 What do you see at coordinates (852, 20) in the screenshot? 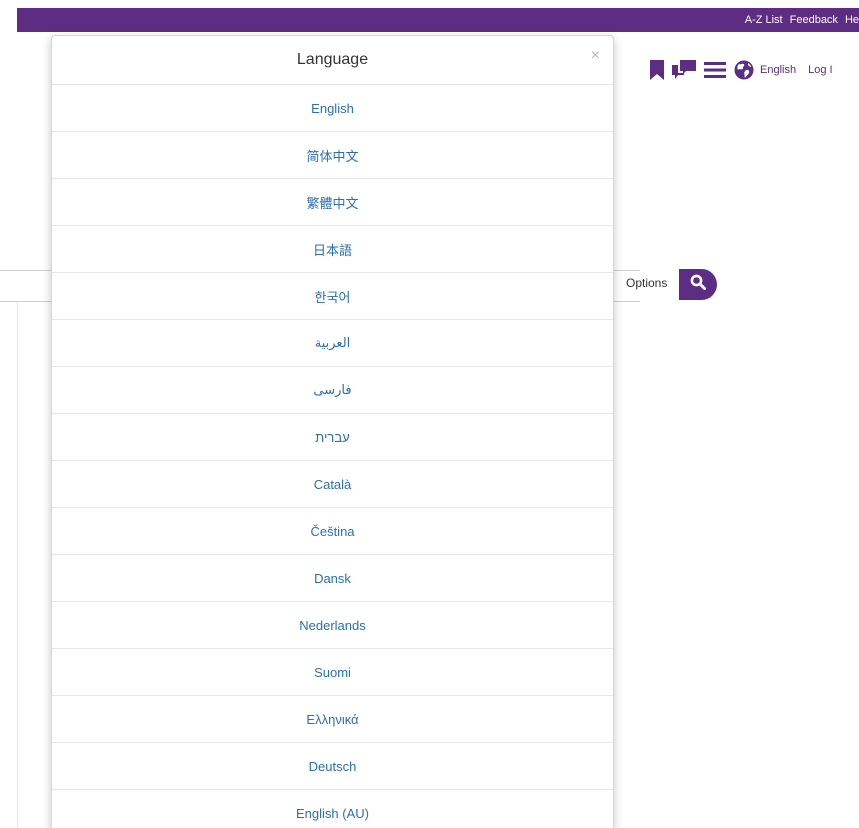
I see `help-link: He` at bounding box center [852, 20].